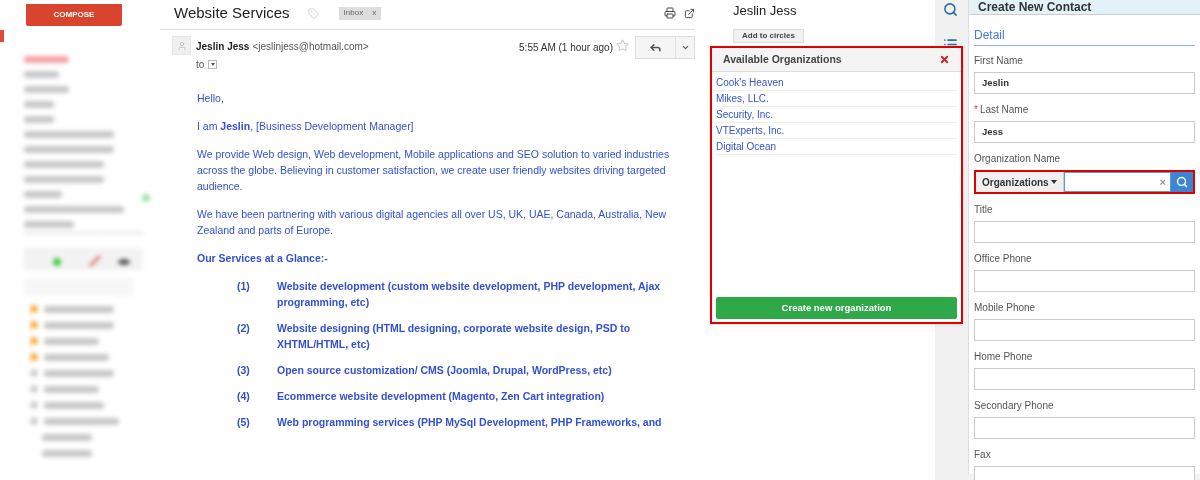 Image resolution: width=1200 pixels, height=480 pixels. Describe the element at coordinates (2, 36) in the screenshot. I see `selected-indicator` at that location.